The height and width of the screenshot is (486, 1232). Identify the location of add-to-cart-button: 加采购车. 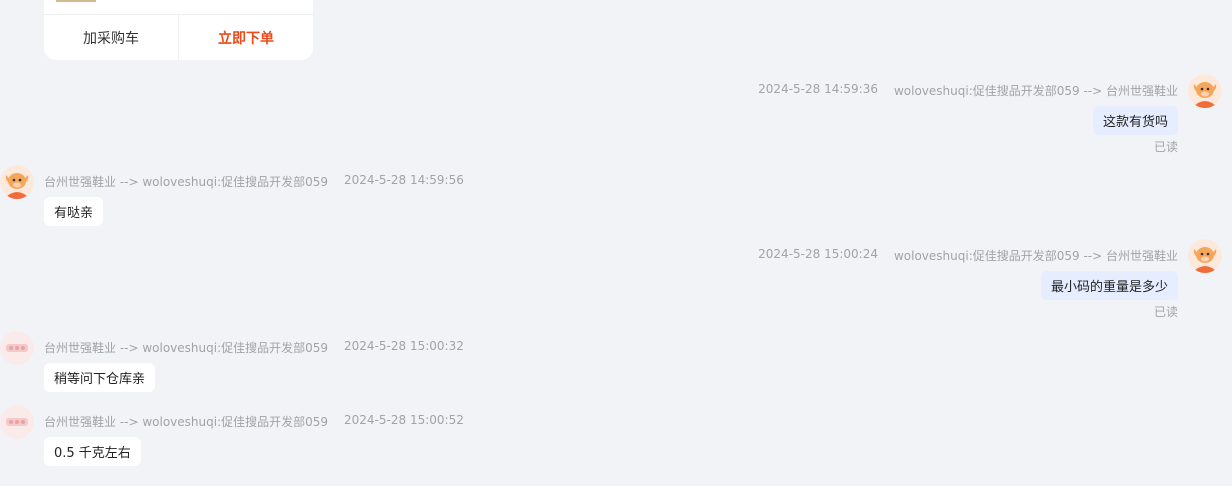
(111, 37).